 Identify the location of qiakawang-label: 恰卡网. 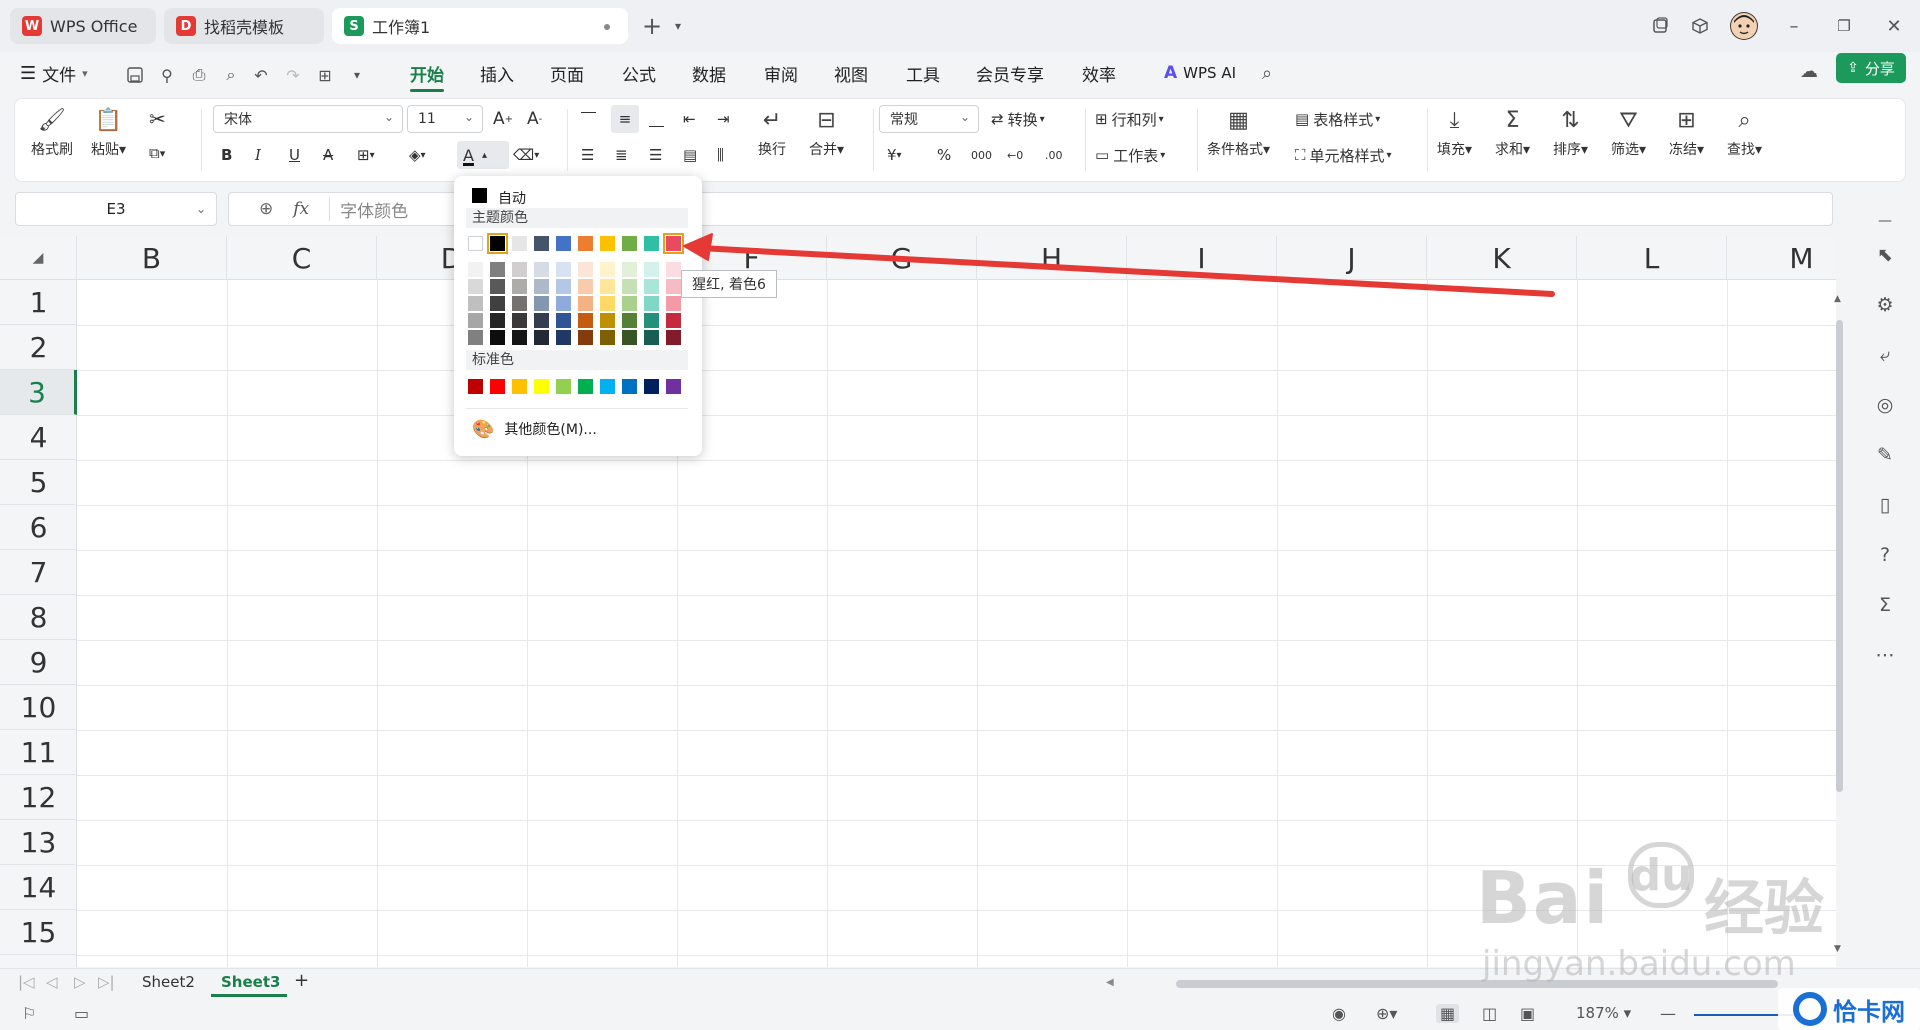
(1869, 1011).